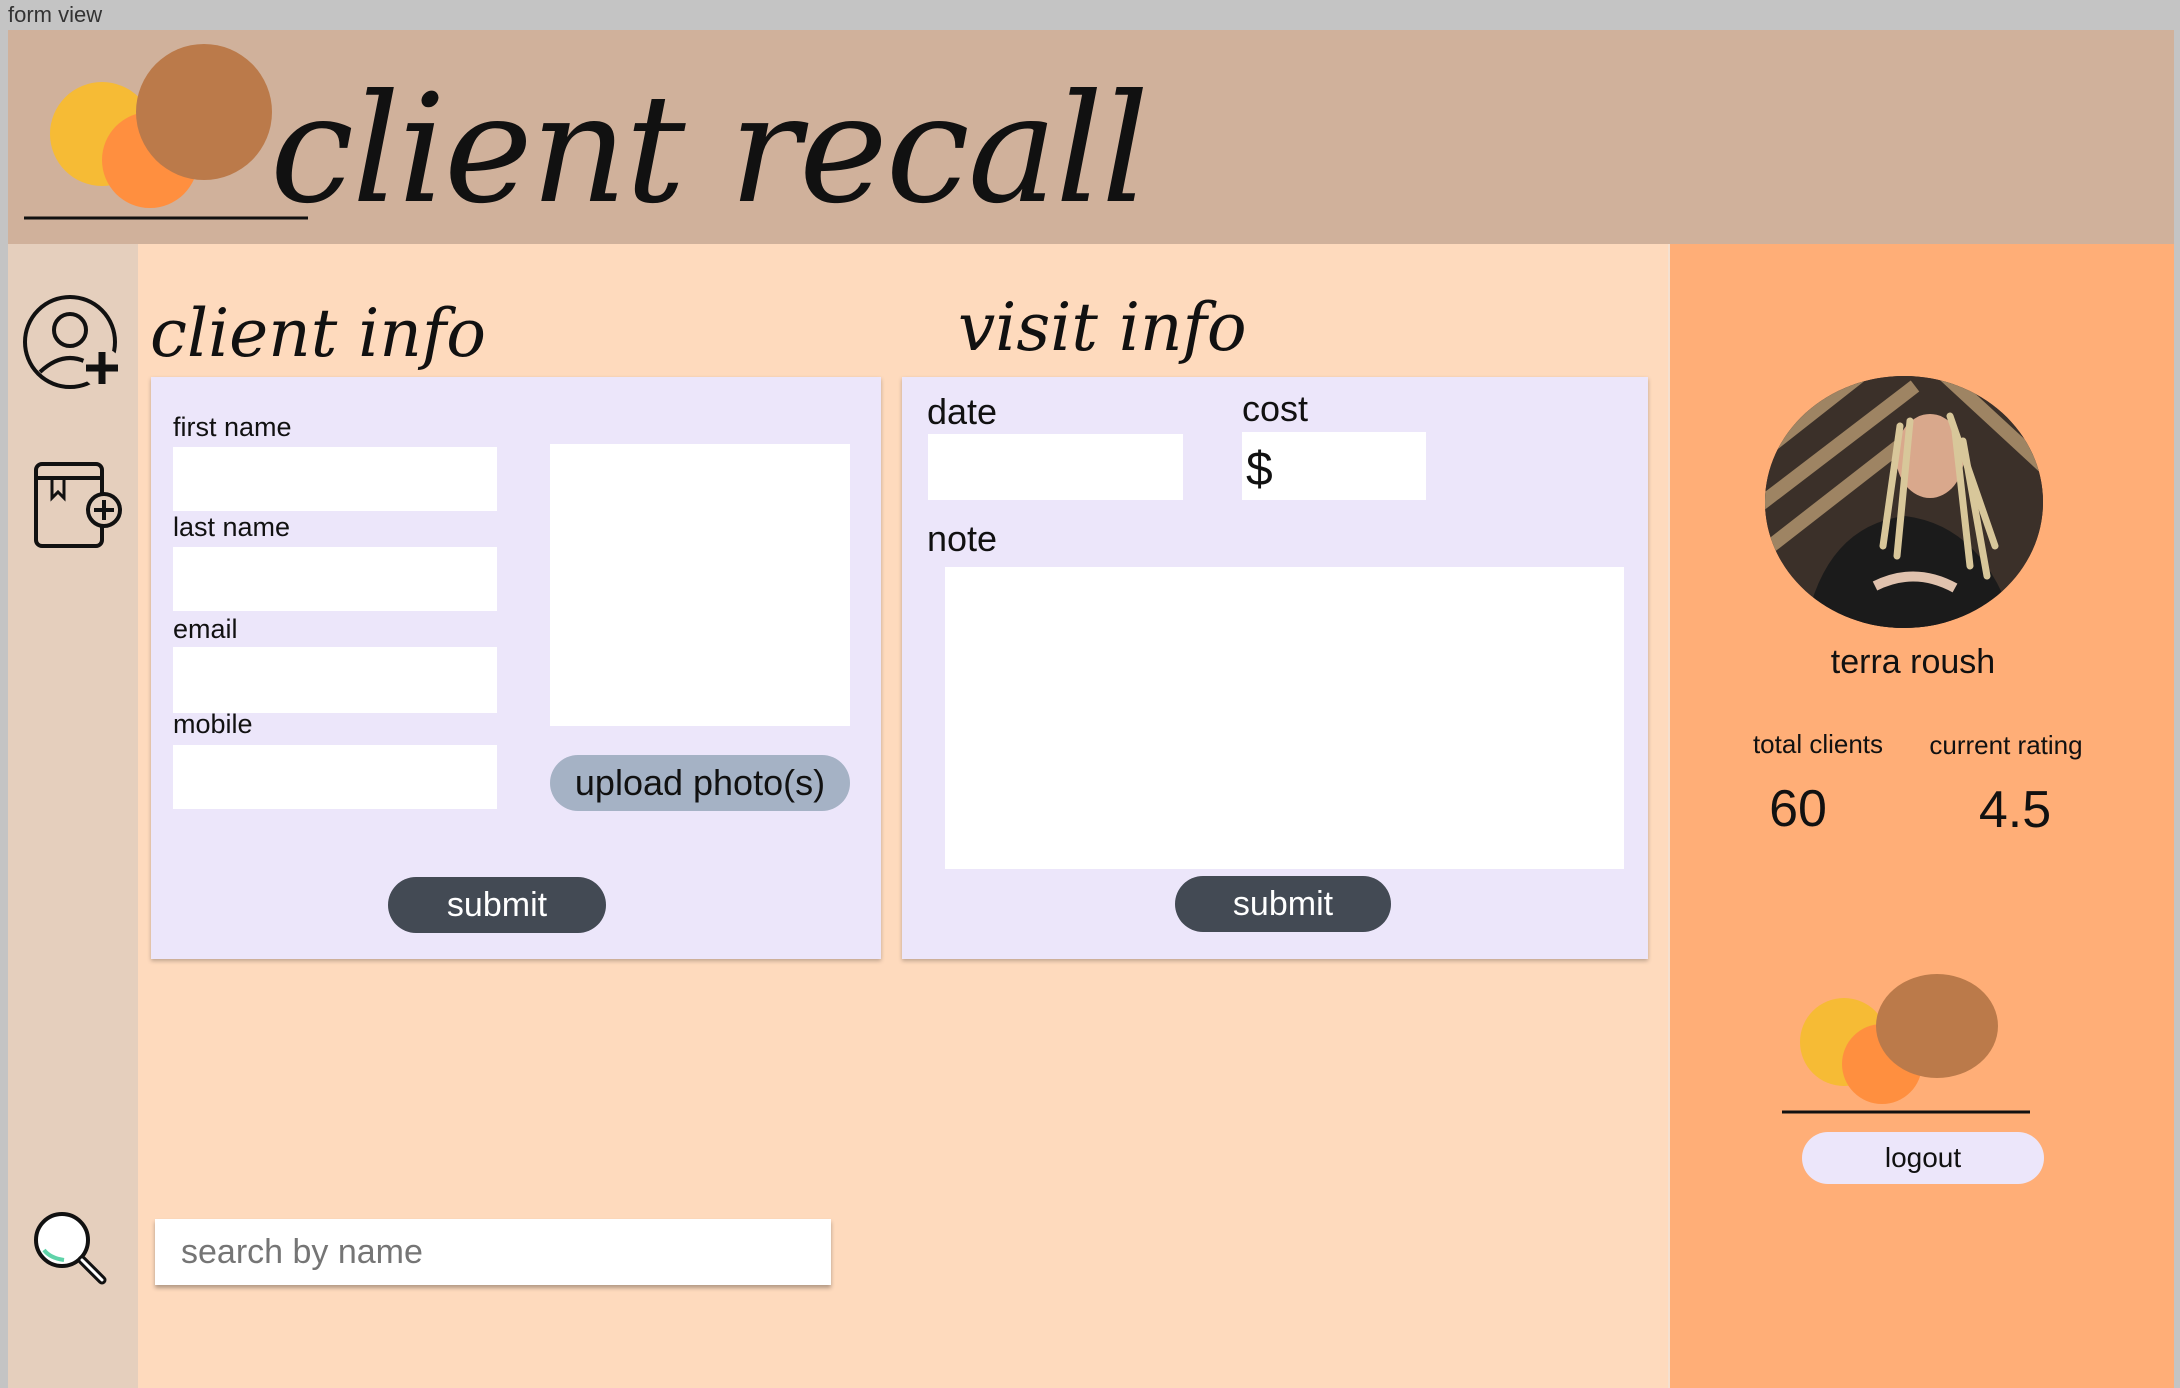 This screenshot has width=2180, height=1388. I want to click on date-label: date, so click(962, 411).